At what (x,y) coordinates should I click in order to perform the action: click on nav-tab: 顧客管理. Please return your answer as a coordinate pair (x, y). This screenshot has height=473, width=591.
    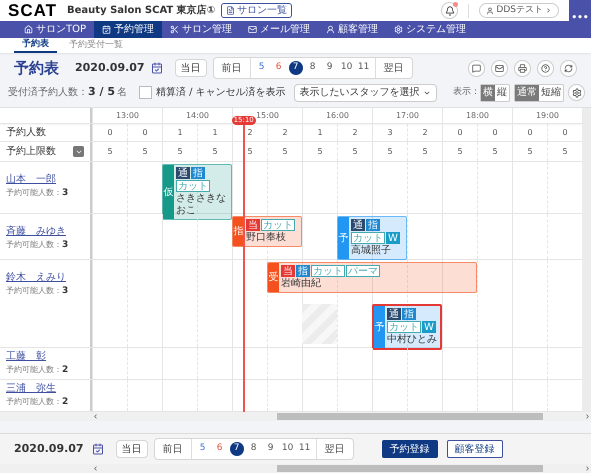
    Looking at the image, I should click on (352, 29).